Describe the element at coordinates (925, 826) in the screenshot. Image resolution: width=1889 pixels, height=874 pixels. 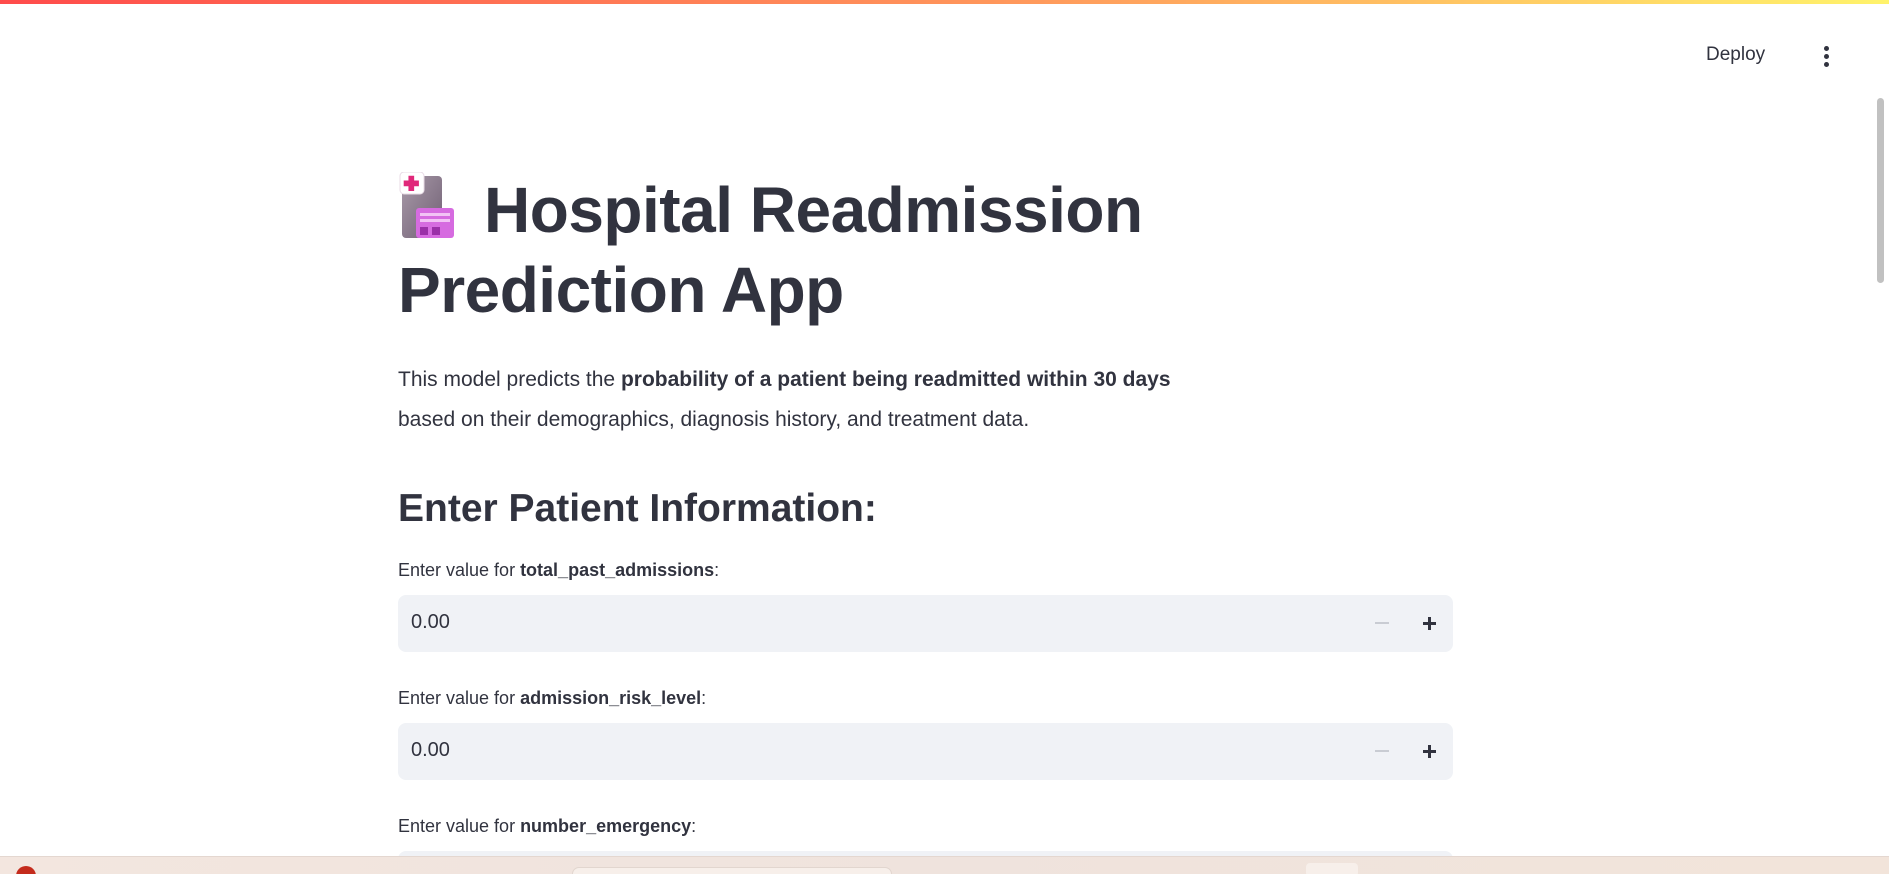
I see `field-label: Enter value for number_emergency:` at that location.